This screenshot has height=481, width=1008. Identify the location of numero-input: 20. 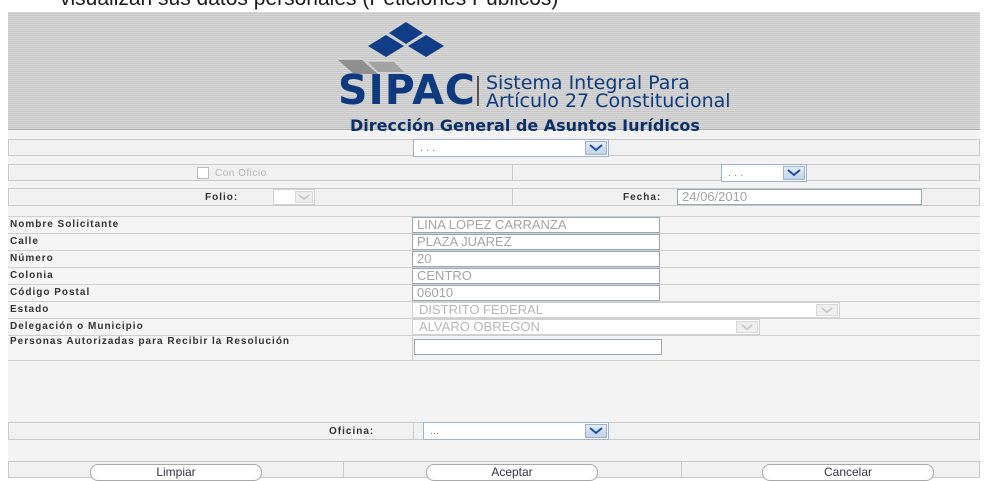
(536, 259).